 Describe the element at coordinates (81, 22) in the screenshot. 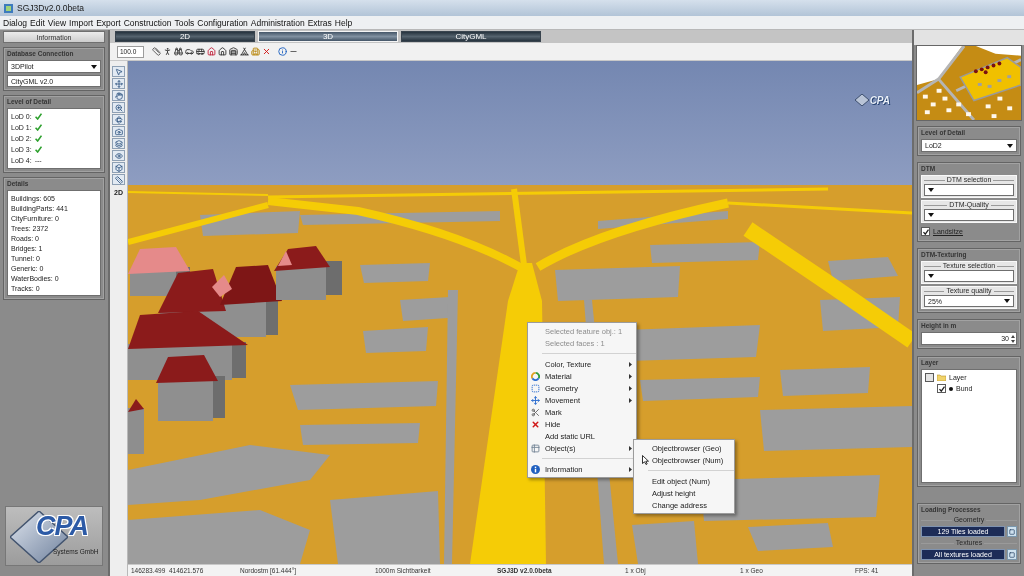

I see `menu-item: Import` at that location.